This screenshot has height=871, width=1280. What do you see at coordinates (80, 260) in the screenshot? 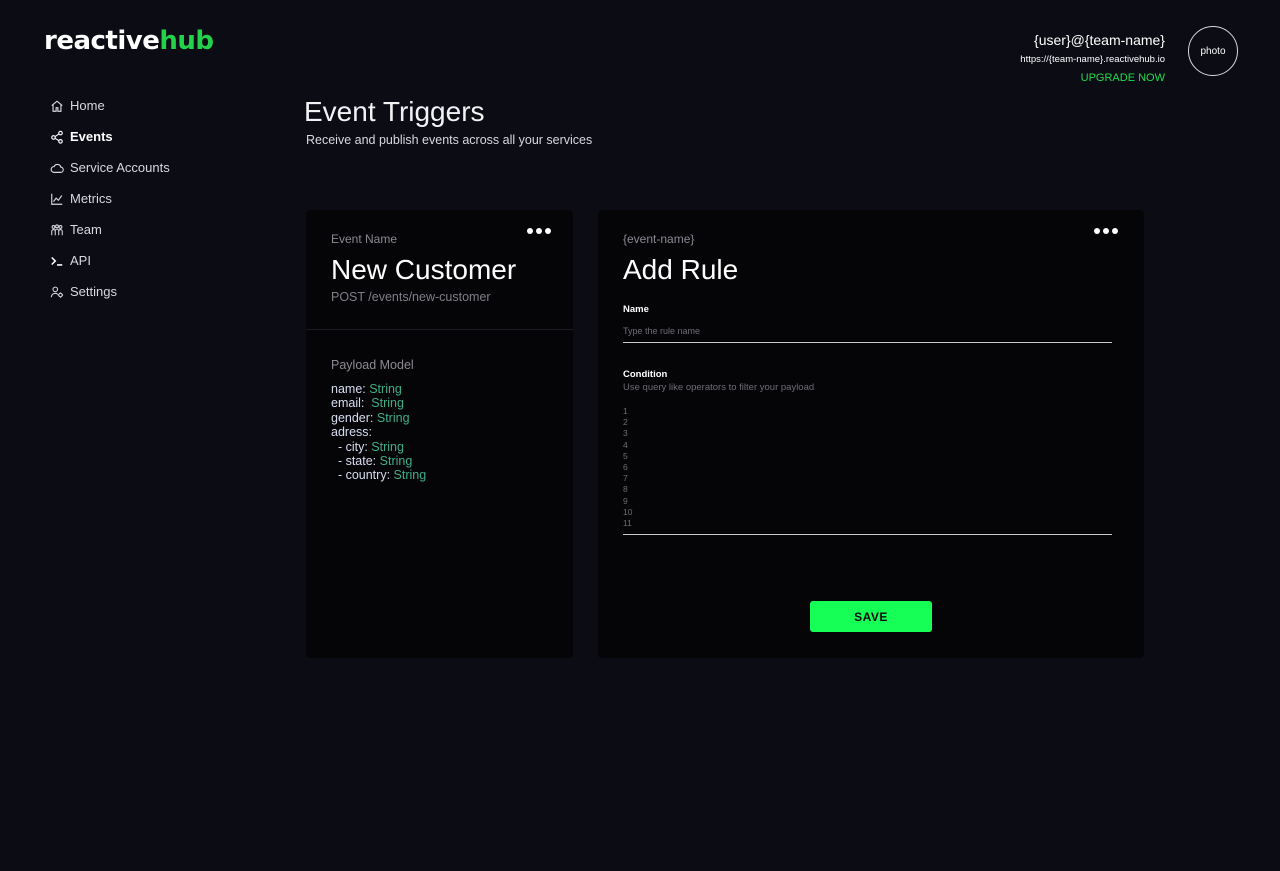
I see `sidebar-item-label: API` at bounding box center [80, 260].